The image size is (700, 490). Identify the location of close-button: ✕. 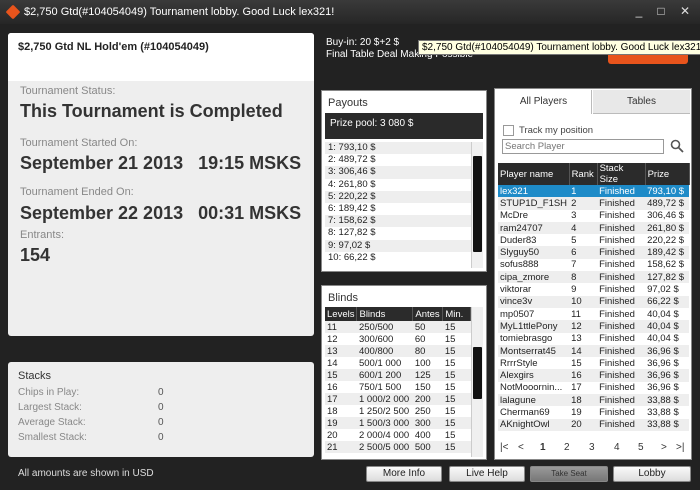
(685, 11).